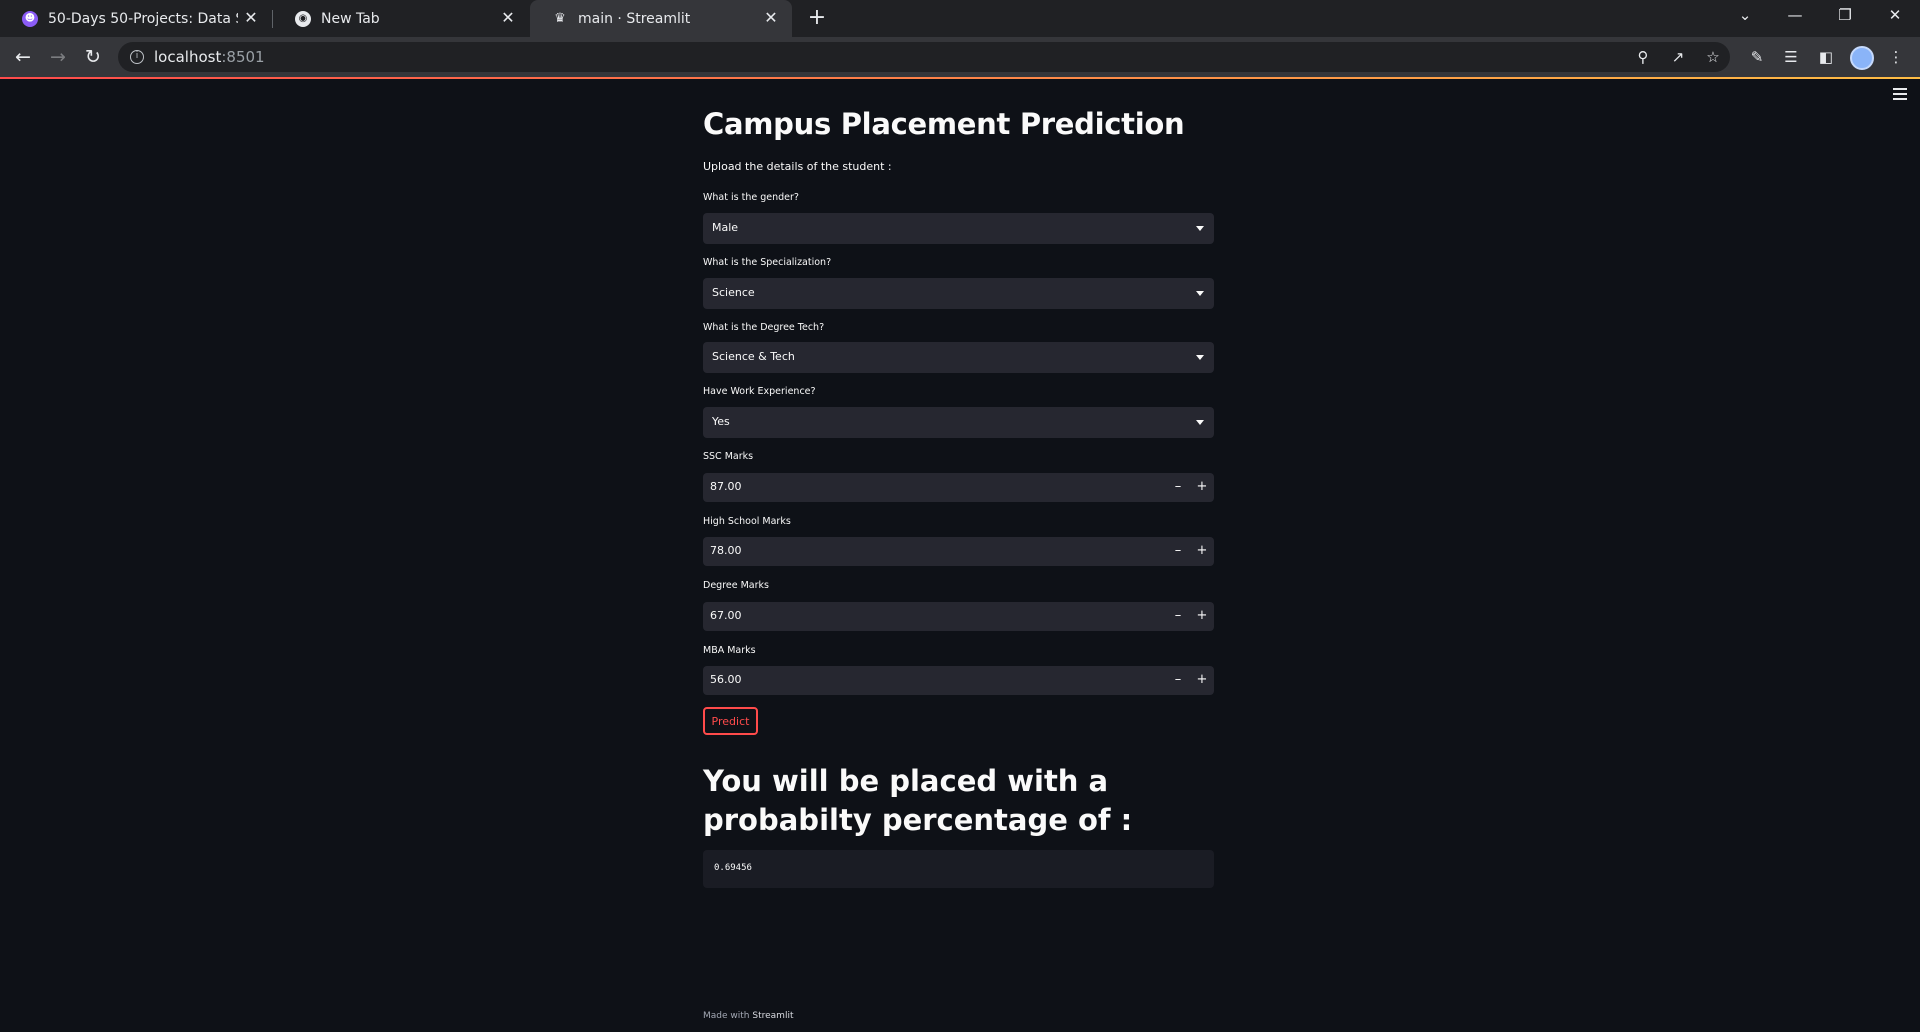 This screenshot has width=1920, height=1032. I want to click on specialization-select: Science, so click(958, 293).